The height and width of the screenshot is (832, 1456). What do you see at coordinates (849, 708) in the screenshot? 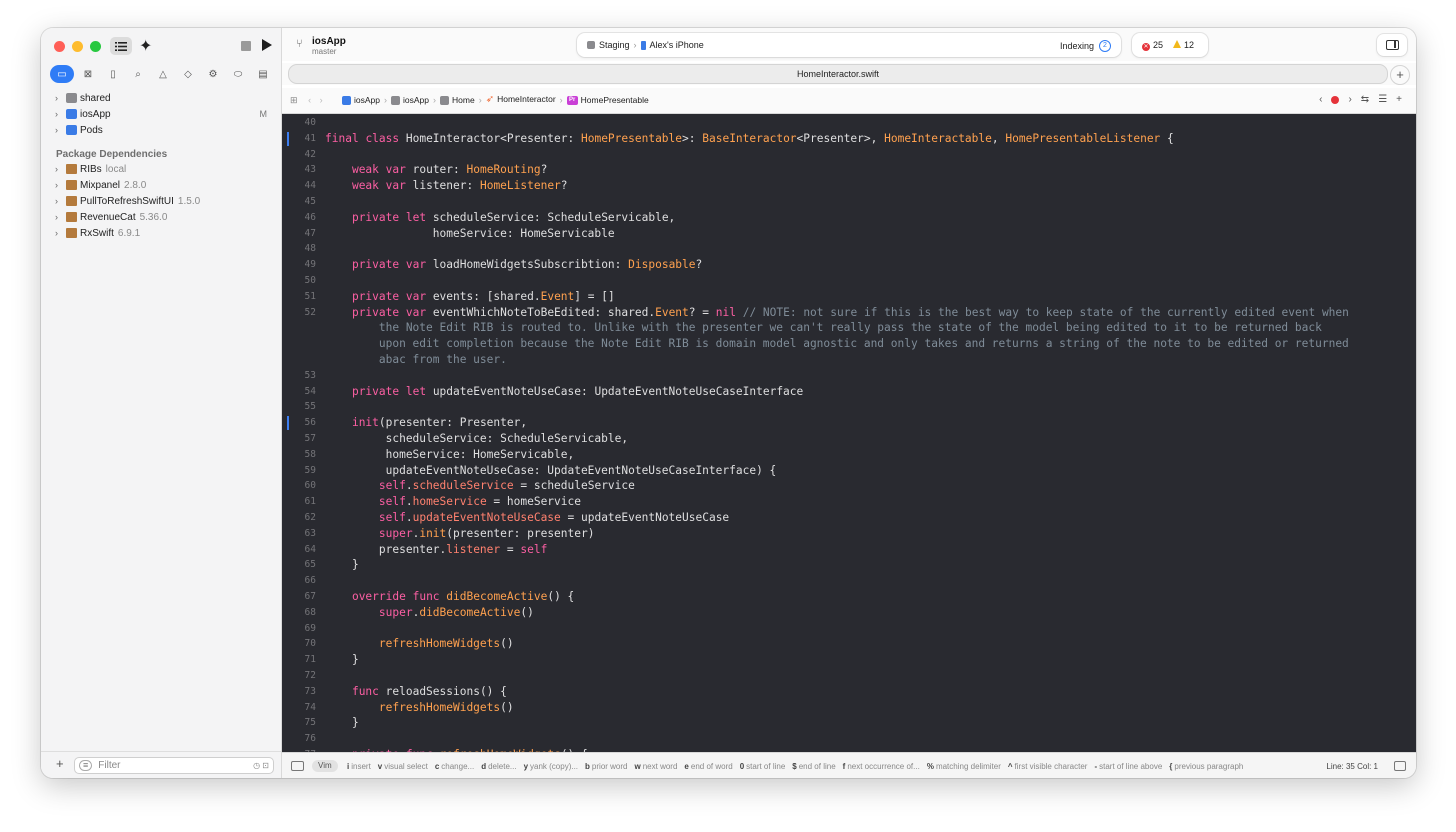
I see `code-line: 74 refreshHomeWidgets()` at bounding box center [849, 708].